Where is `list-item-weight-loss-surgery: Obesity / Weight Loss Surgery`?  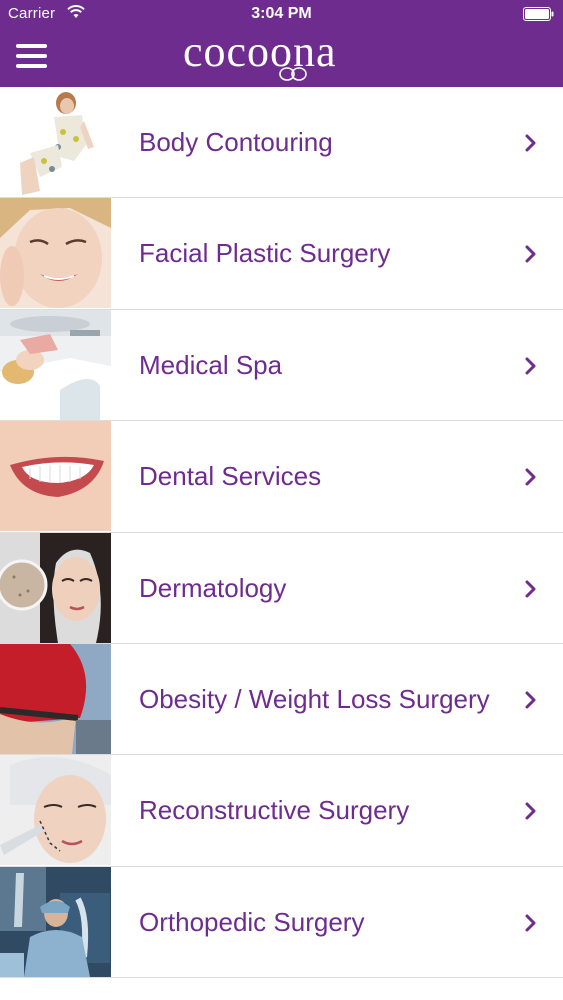 list-item-weight-loss-surgery: Obesity / Weight Loss Surgery is located at coordinates (281, 699).